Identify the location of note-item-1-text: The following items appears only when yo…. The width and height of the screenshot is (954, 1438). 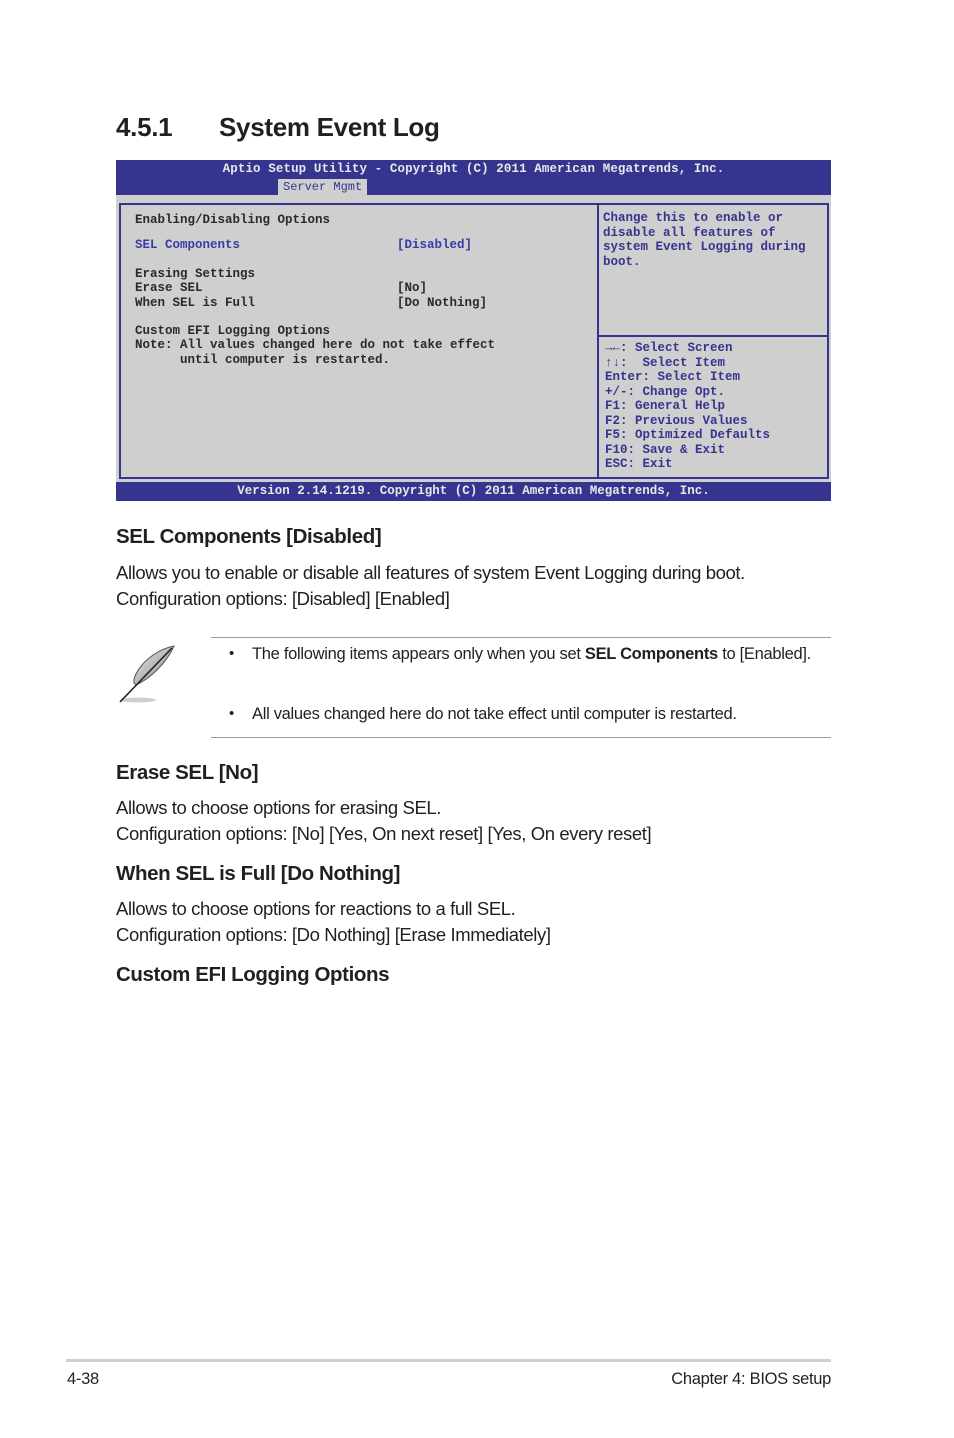
(418, 654).